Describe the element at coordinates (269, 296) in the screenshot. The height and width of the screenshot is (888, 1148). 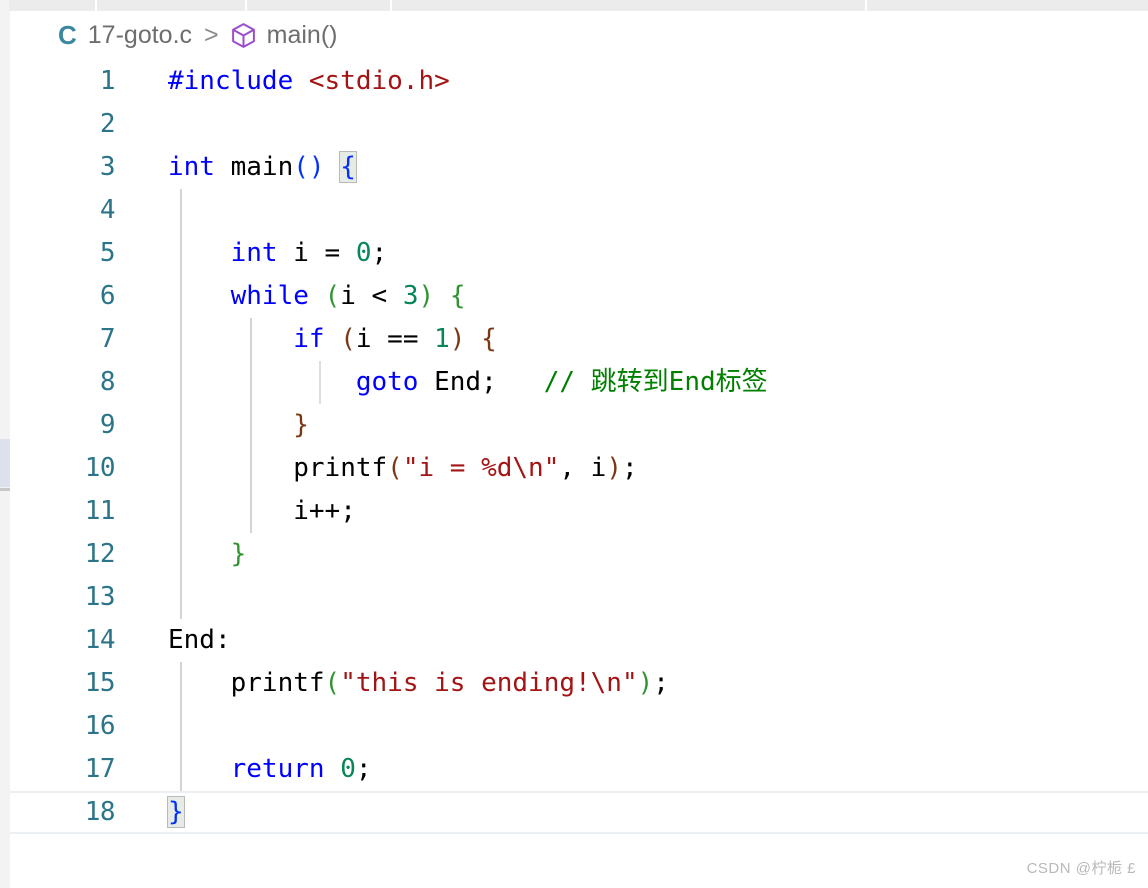
I see `code-token: while` at that location.